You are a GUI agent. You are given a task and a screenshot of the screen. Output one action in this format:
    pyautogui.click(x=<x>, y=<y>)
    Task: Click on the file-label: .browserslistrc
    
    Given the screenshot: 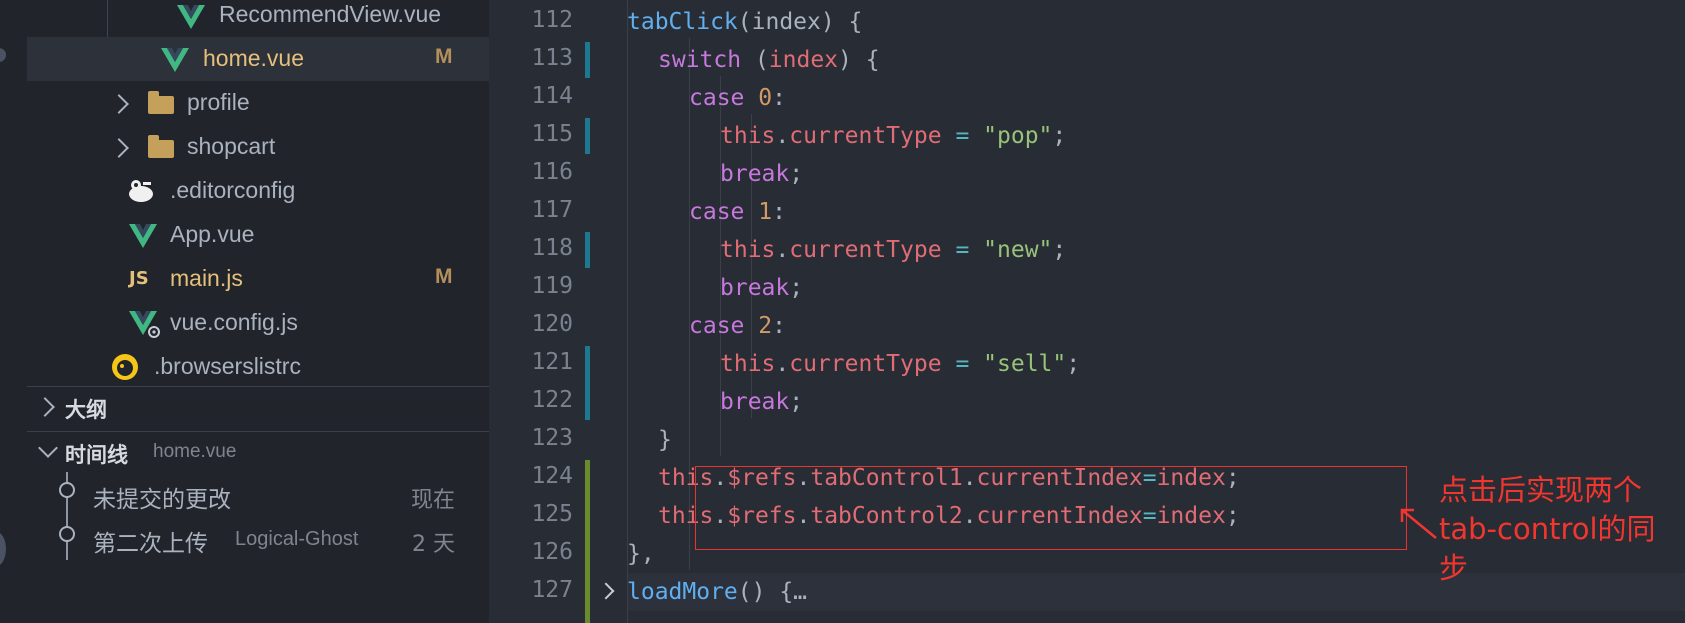 What is the action you would take?
    pyautogui.click(x=227, y=366)
    